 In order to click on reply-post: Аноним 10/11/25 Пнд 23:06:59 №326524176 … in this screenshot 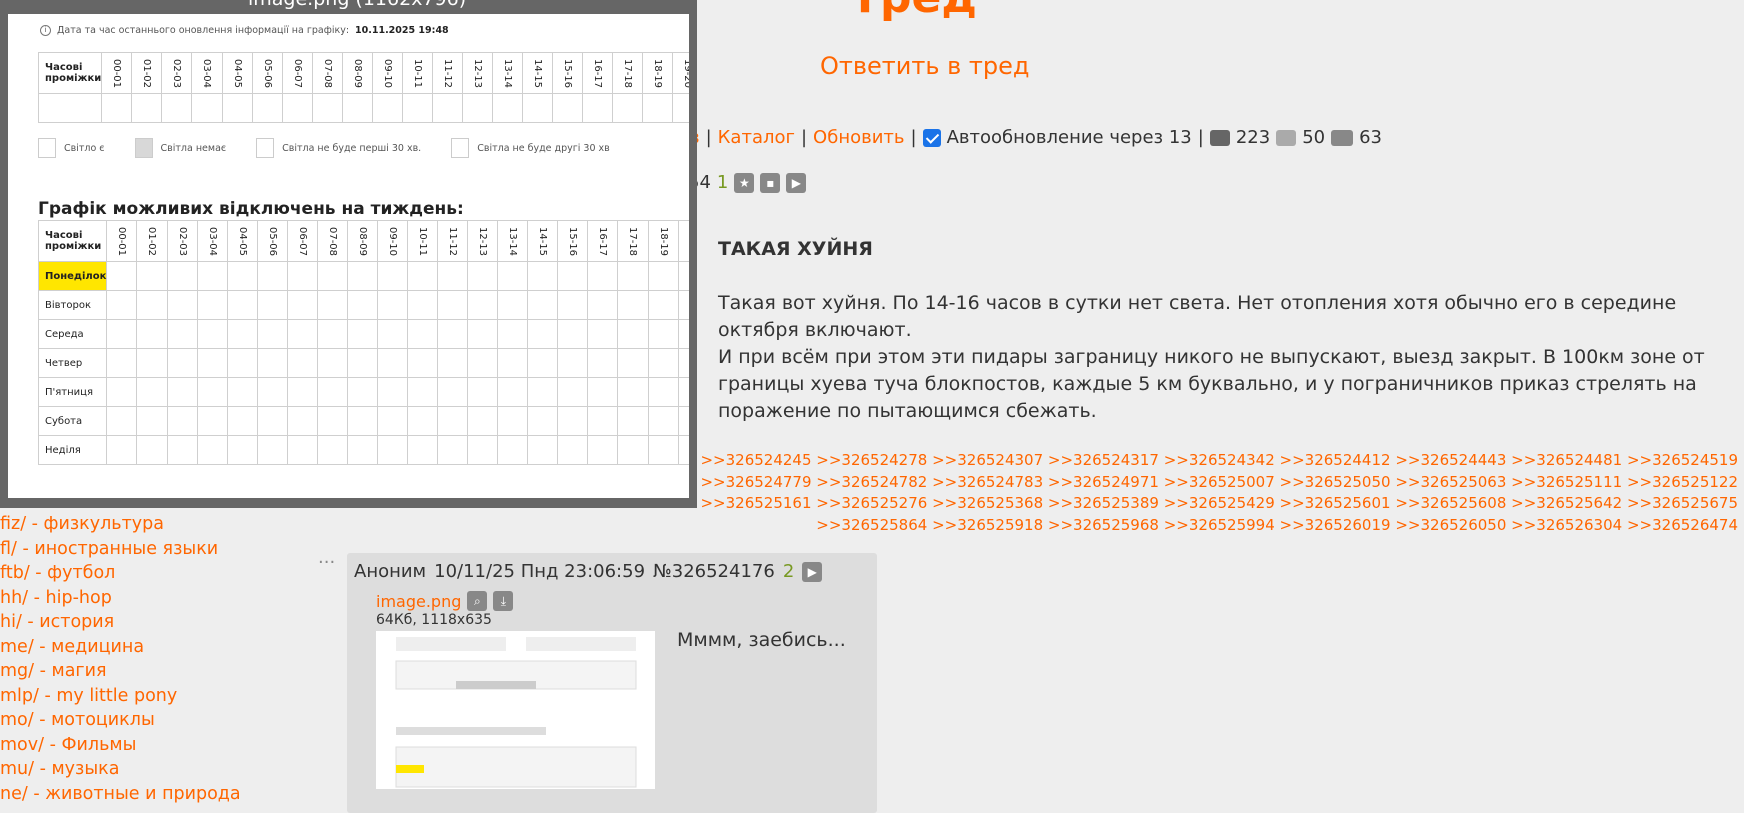, I will do `click(612, 683)`.